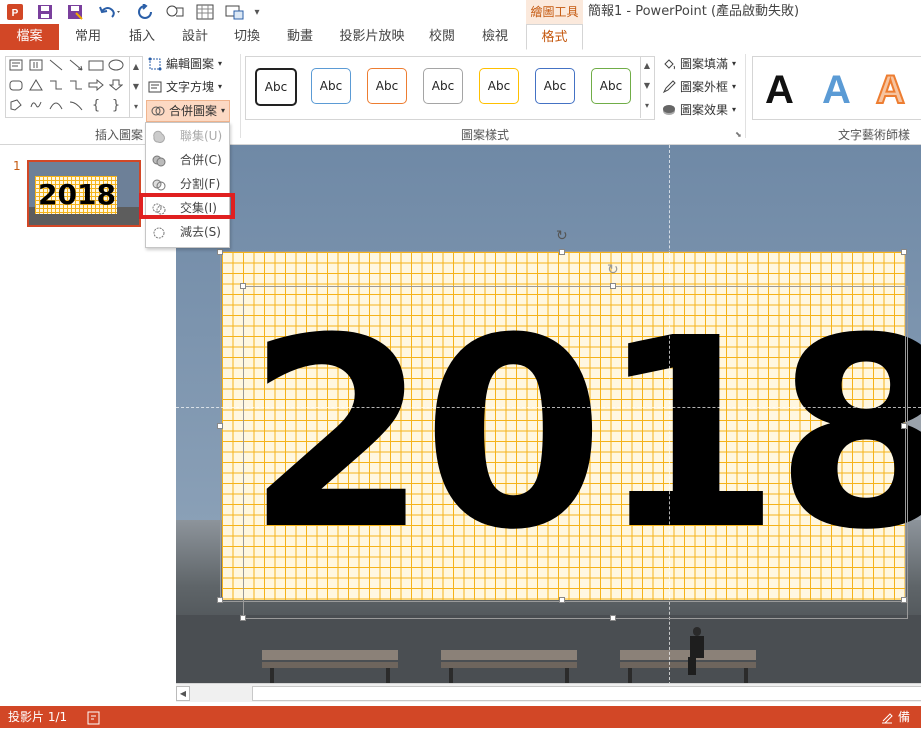 The height and width of the screenshot is (750, 921). Describe the element at coordinates (75, 12) in the screenshot. I see `save-as-icon` at that location.